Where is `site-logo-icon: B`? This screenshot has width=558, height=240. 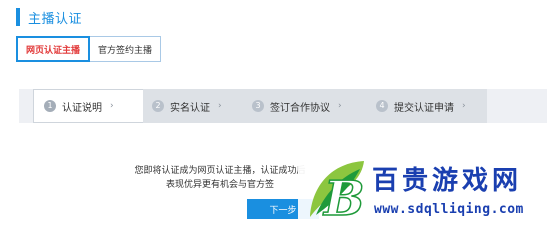 site-logo-icon: B is located at coordinates (337, 193).